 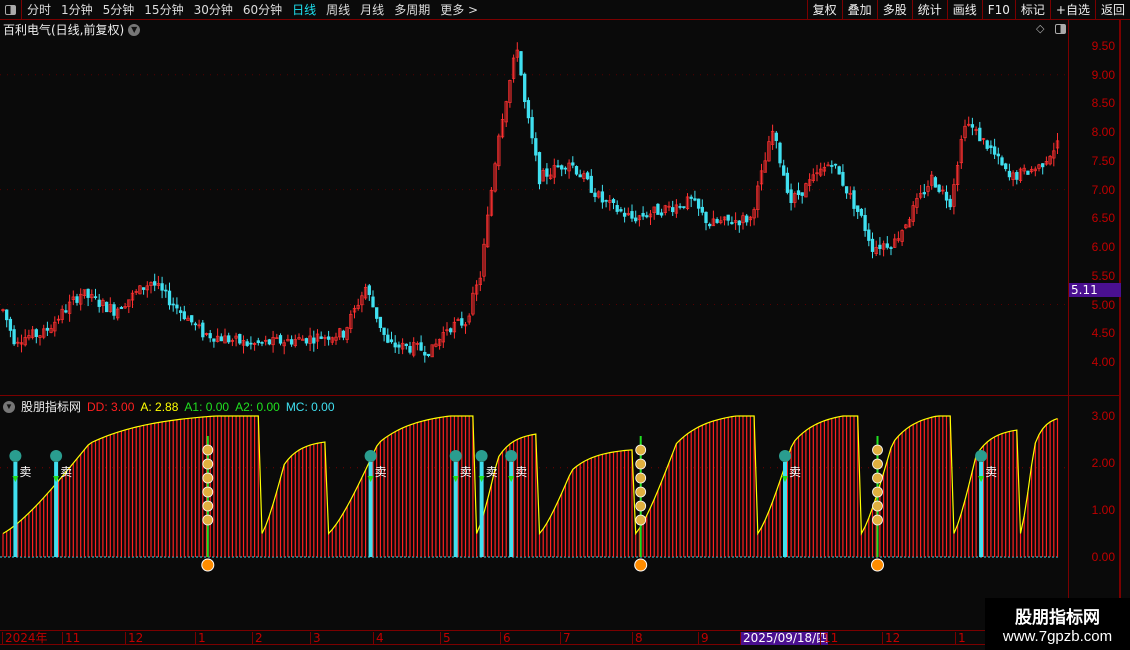 What do you see at coordinates (207, 406) in the screenshot?
I see `a1-value: A1: 0.00` at bounding box center [207, 406].